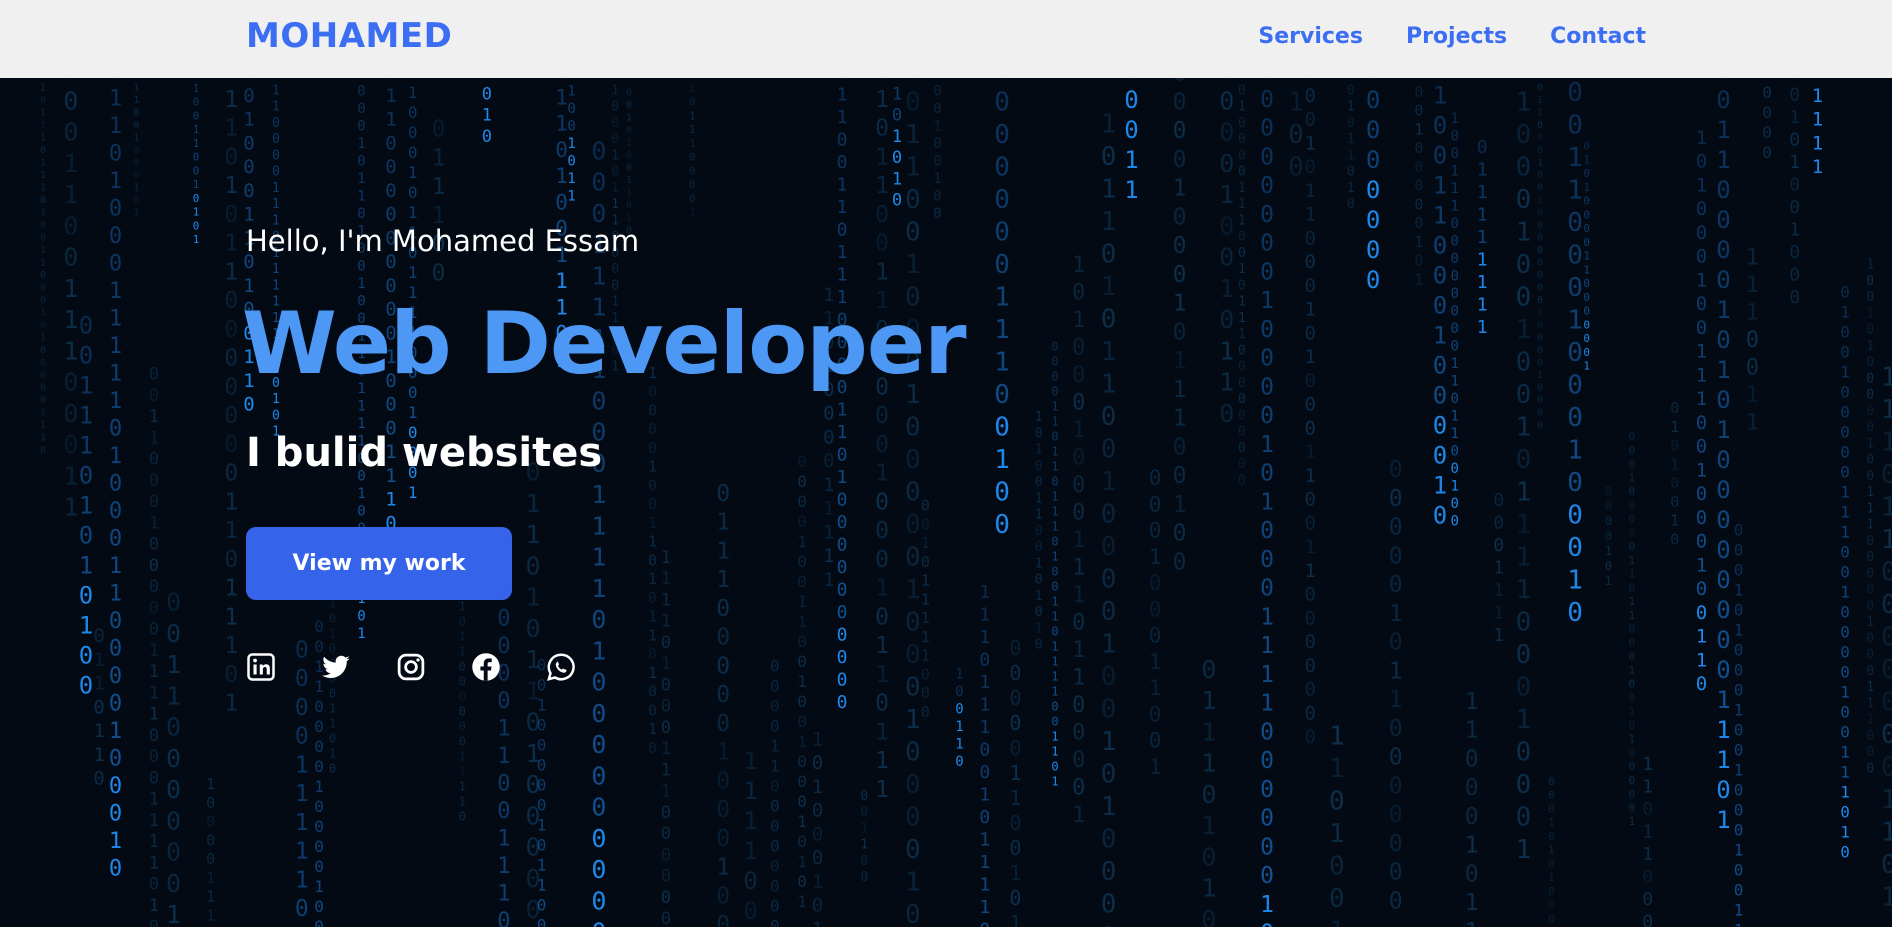 The image size is (1892, 927). I want to click on nav-link-projects: Projects, so click(1456, 36).